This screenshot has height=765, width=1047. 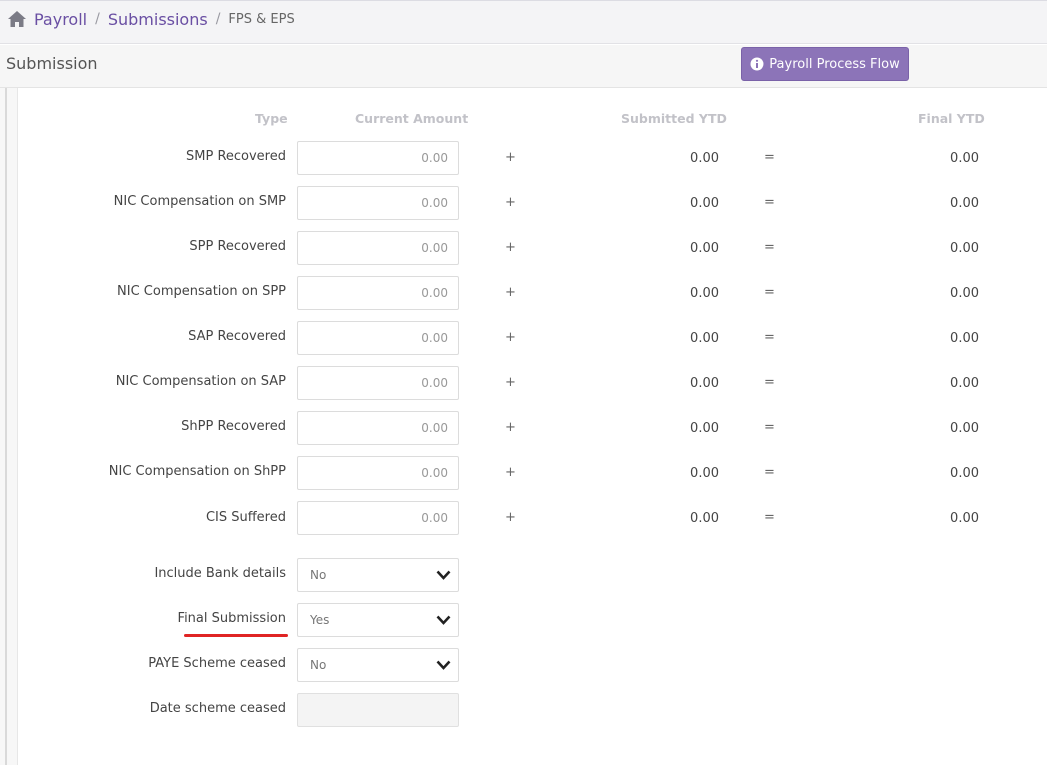 I want to click on final-submission-select: Yes, so click(x=378, y=620).